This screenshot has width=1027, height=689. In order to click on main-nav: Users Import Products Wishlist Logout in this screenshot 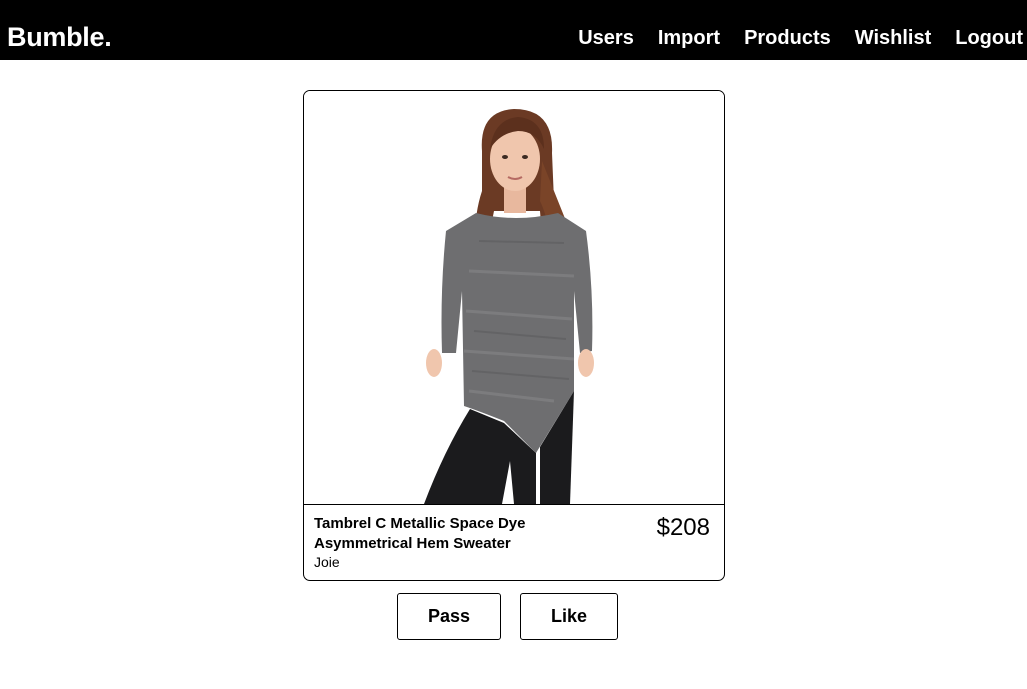, I will do `click(788, 38)`.